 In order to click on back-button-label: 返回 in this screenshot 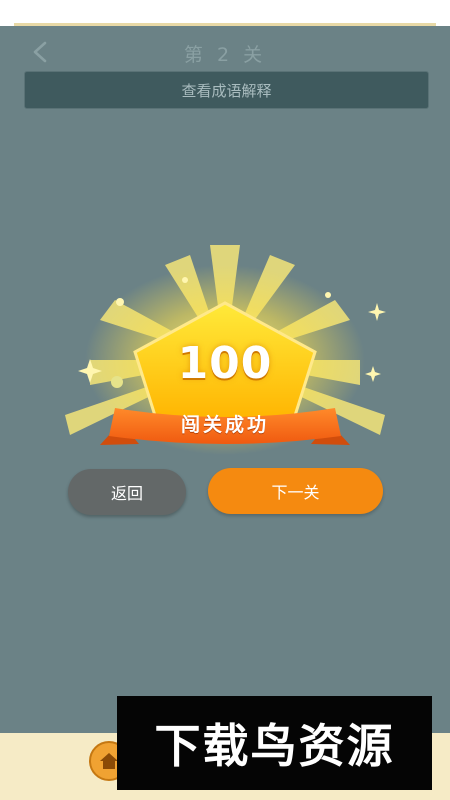, I will do `click(126, 493)`.